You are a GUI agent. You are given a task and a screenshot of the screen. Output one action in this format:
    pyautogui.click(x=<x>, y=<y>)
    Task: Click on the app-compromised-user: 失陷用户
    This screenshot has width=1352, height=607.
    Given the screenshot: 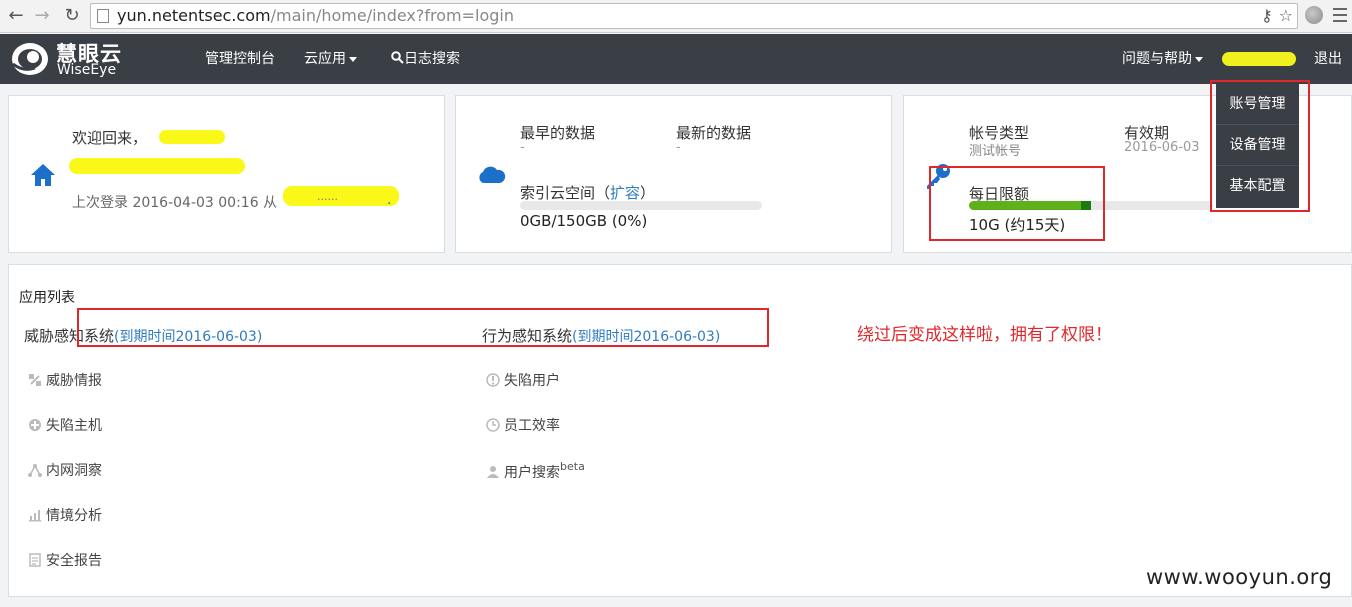 What is the action you would take?
    pyautogui.click(x=523, y=380)
    